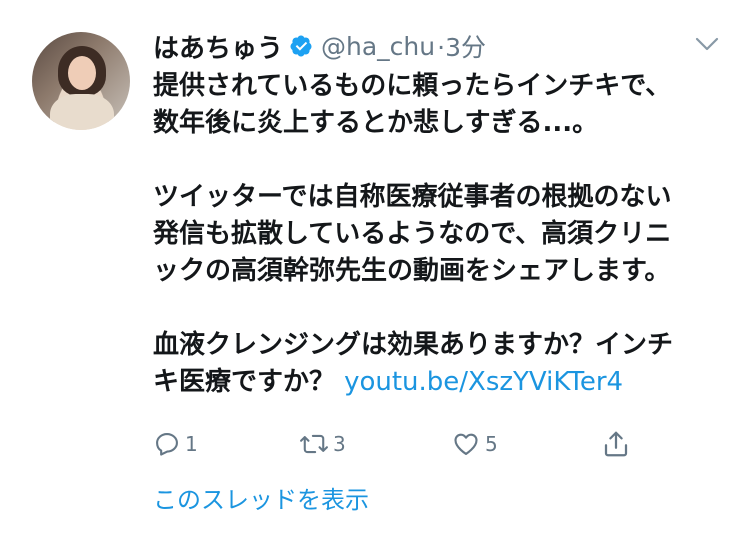 The width and height of the screenshot is (750, 534). I want to click on like-count: 5, so click(491, 444).